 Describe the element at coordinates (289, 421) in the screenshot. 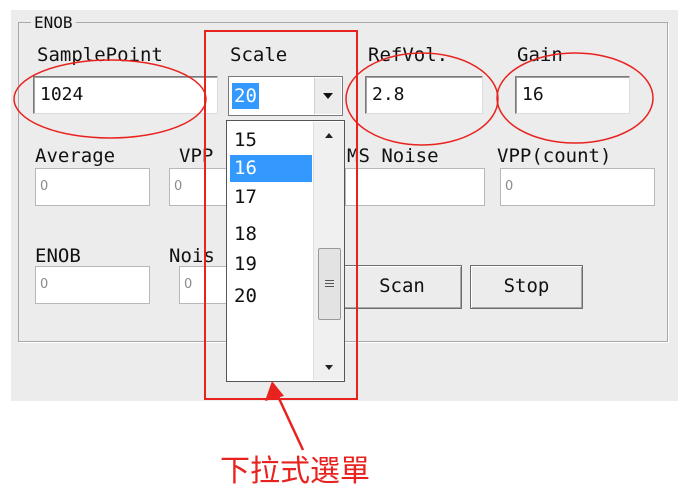

I see `pointer-arrow-line` at that location.